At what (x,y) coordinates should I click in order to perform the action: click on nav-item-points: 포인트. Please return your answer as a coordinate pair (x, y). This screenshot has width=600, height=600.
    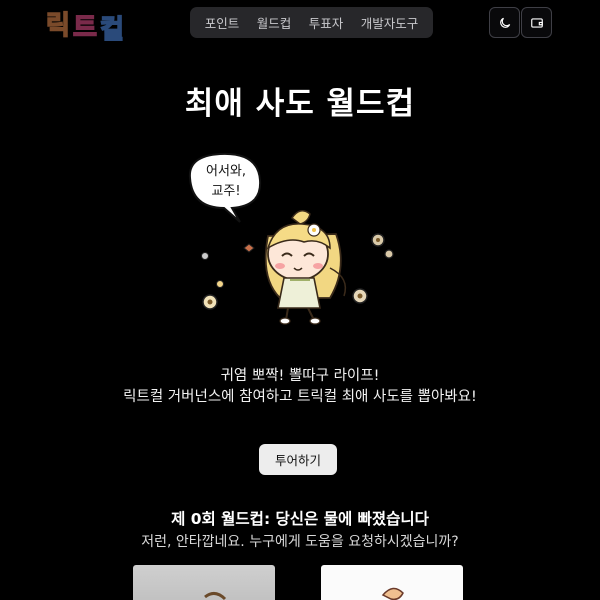
    Looking at the image, I should click on (222, 22).